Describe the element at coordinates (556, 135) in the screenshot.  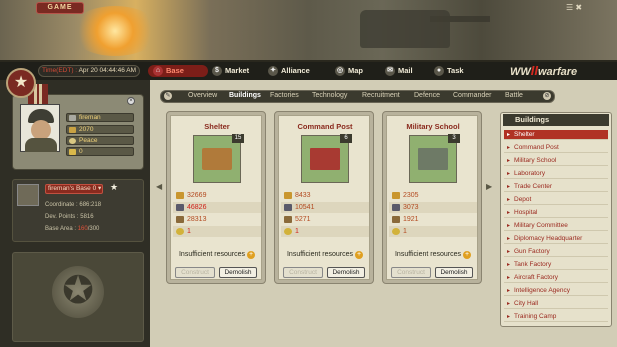
I see `sidebar-item-shelter: Shelter` at that location.